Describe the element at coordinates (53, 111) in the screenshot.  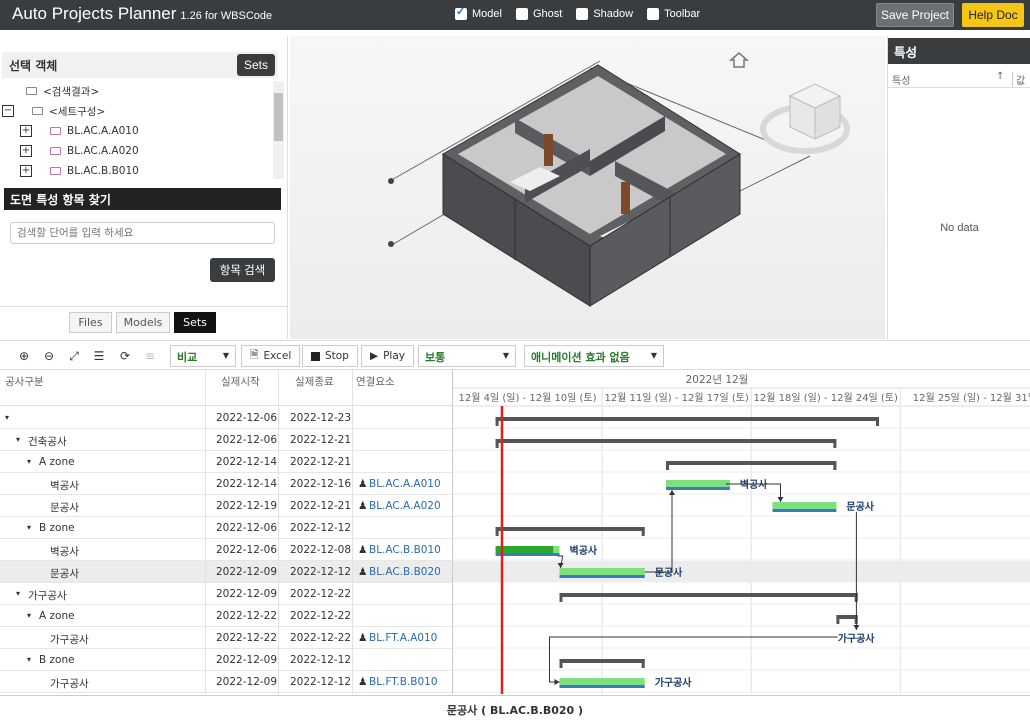
I see `tree-item-set-config: − <세트구성>` at that location.